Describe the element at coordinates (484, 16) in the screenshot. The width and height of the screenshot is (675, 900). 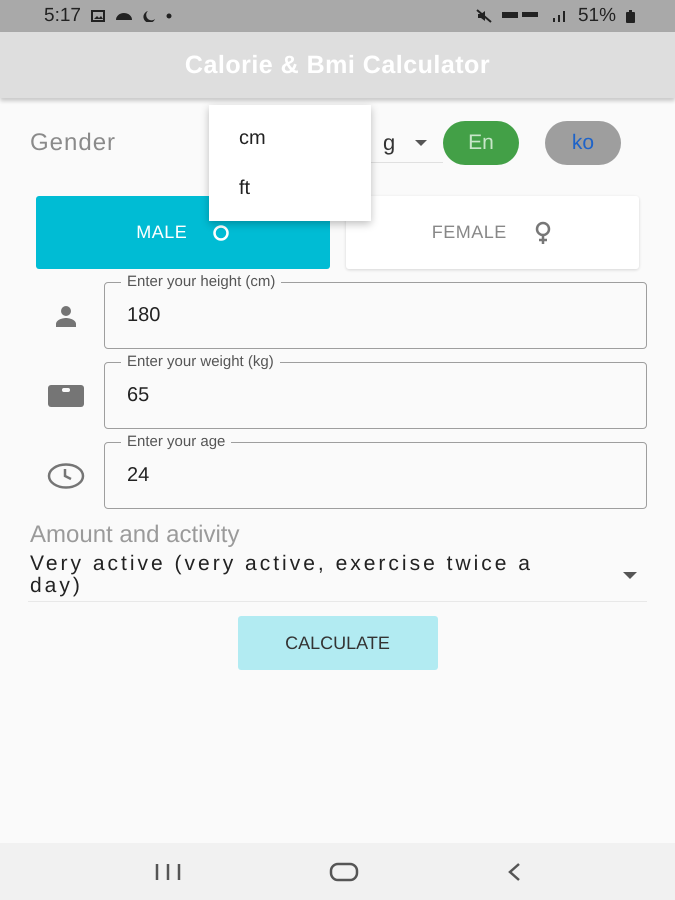
I see `mute-icon` at that location.